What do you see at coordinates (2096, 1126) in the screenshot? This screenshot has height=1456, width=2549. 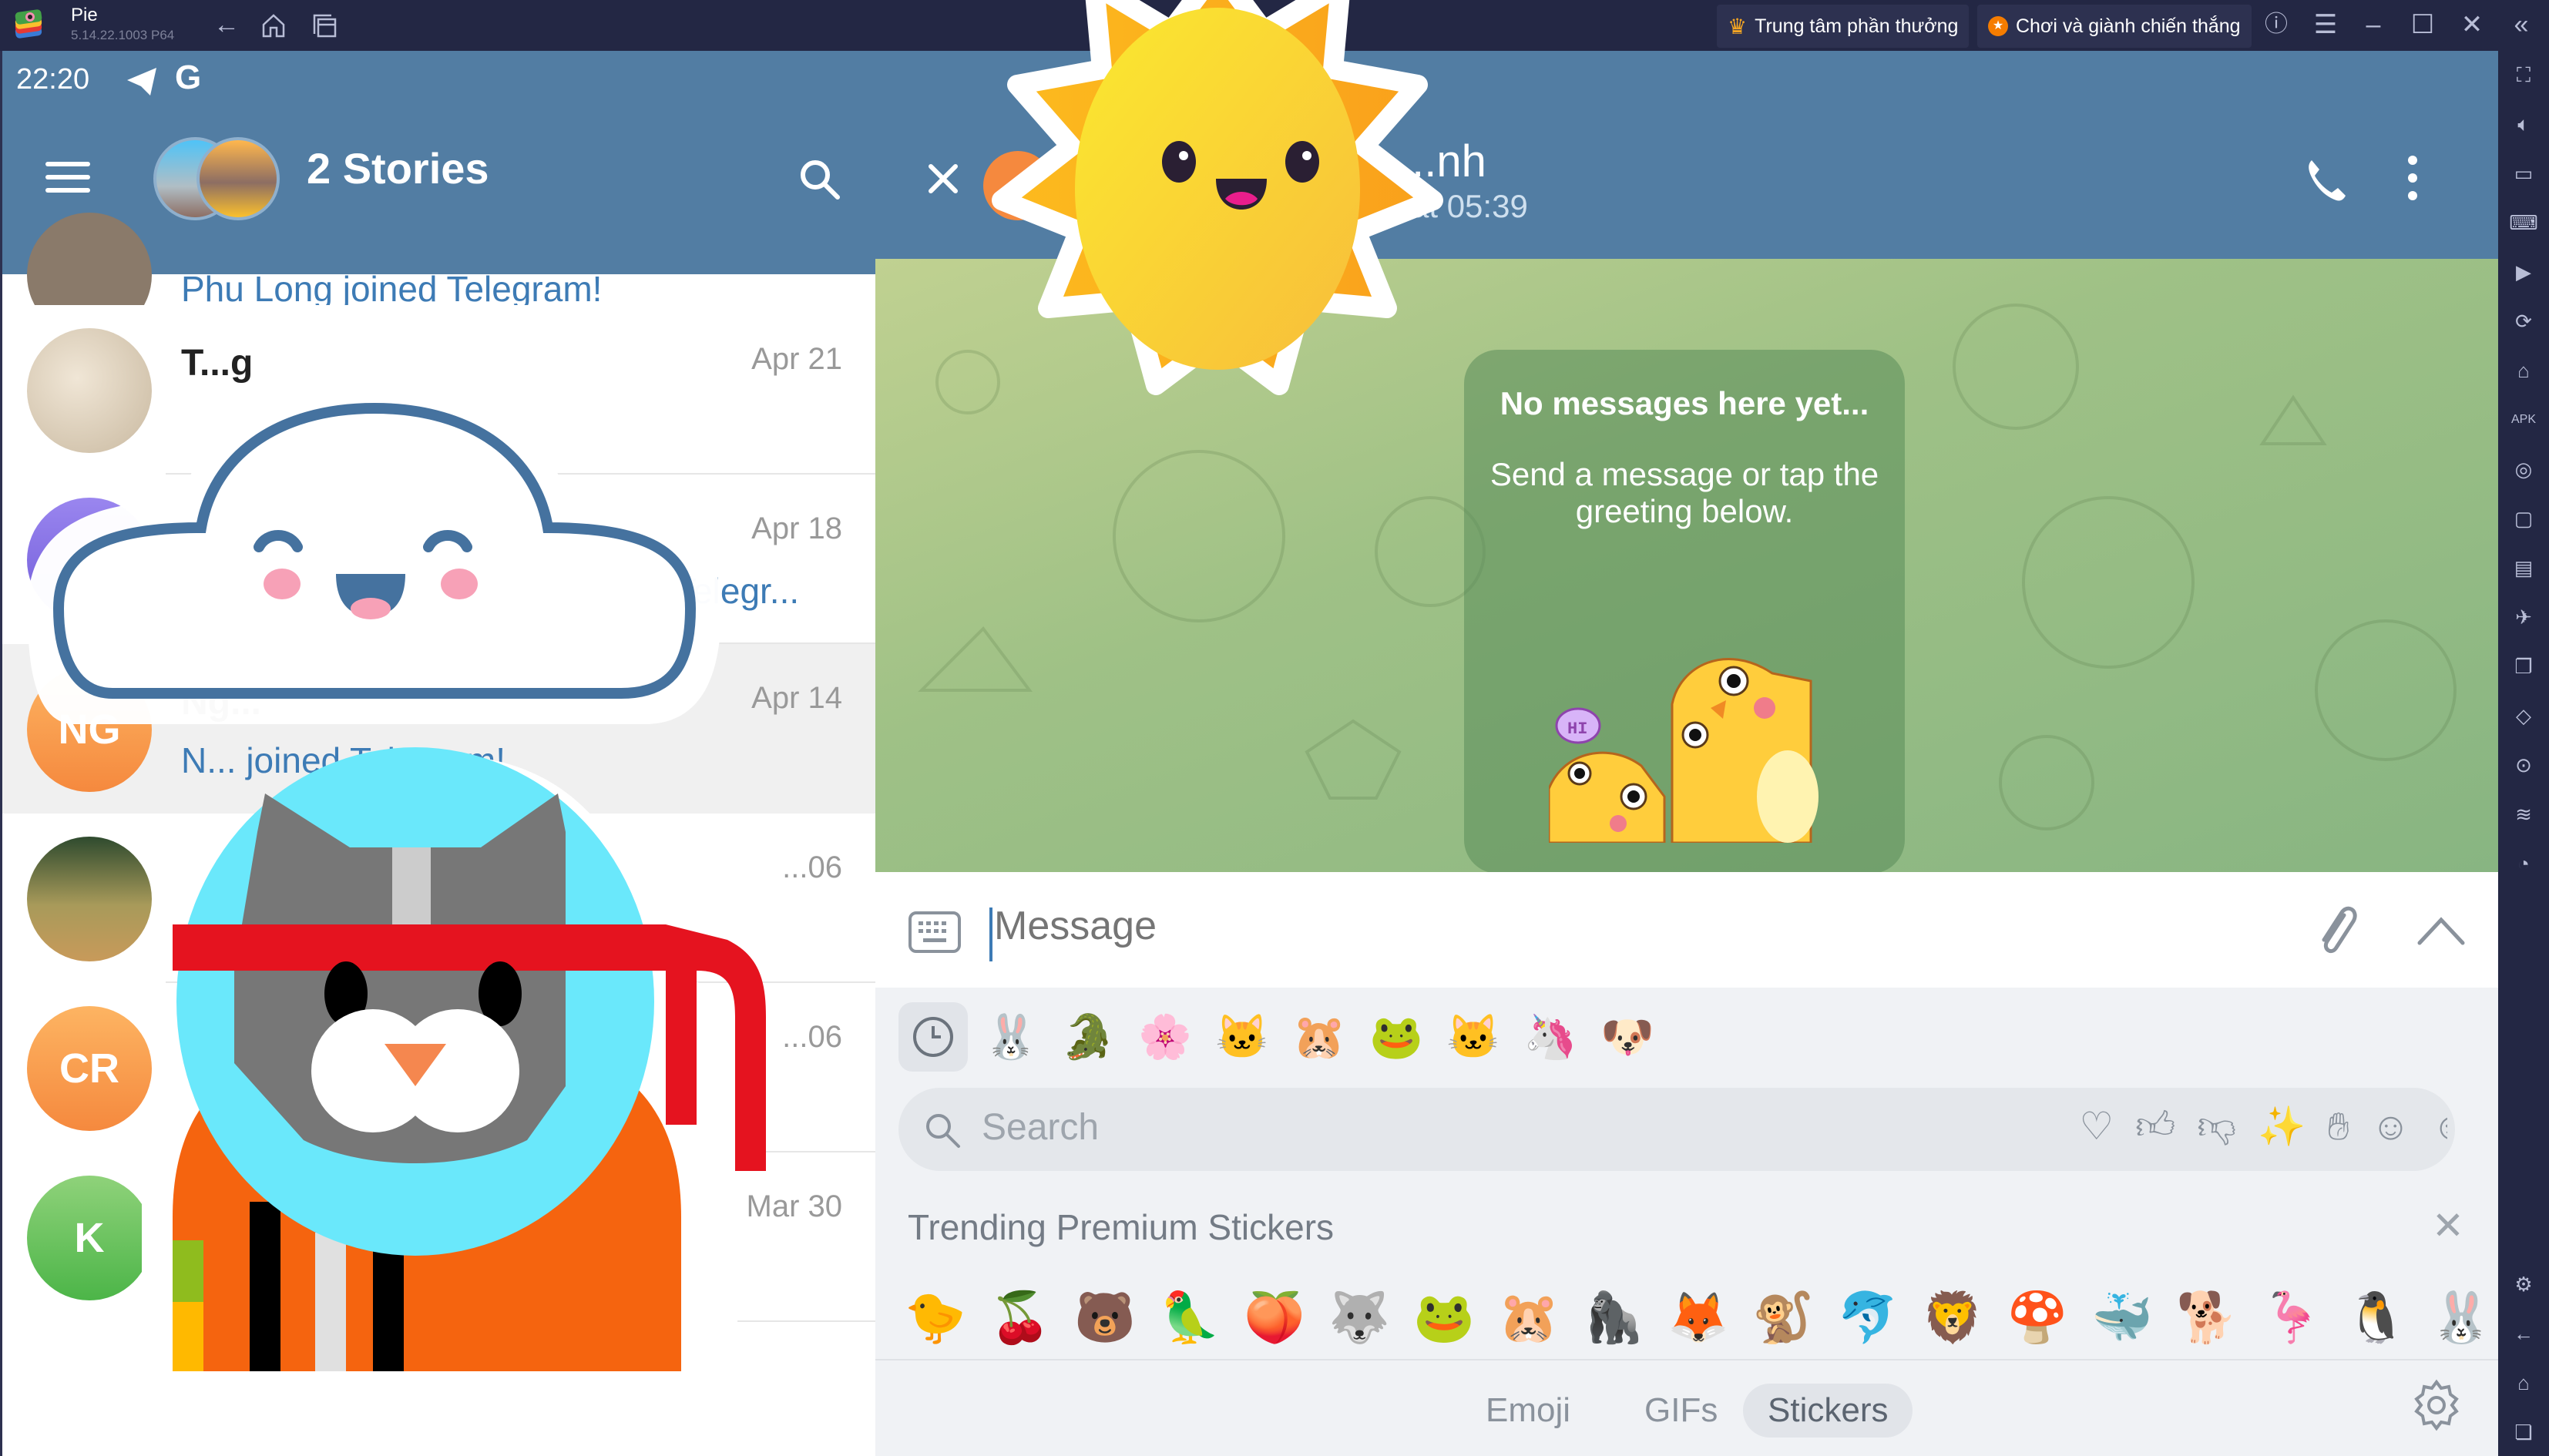 I see `heart-icon: ♡` at bounding box center [2096, 1126].